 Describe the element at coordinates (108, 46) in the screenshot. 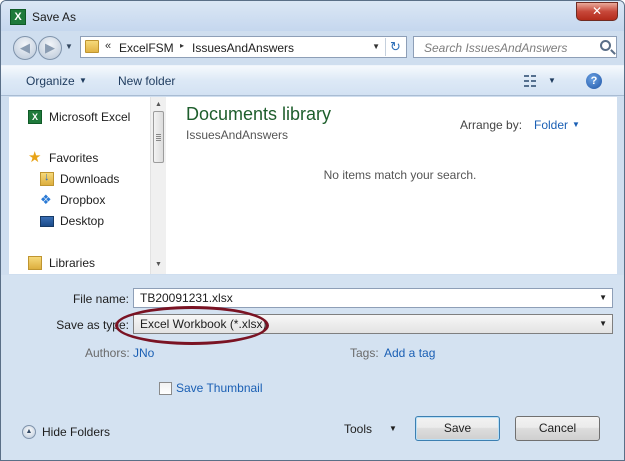

I see `breadcrumb-overflow: «` at that location.